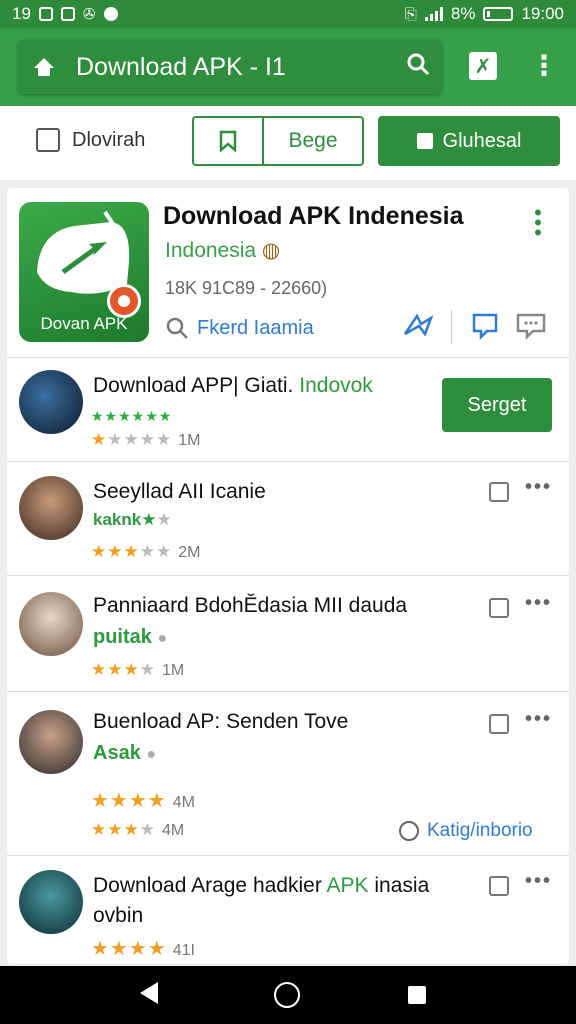  What do you see at coordinates (288, 519) in the screenshot?
I see `list-item: Seeyllad AII Icanie kaknk★★ ★★★★★ 2M •••` at bounding box center [288, 519].